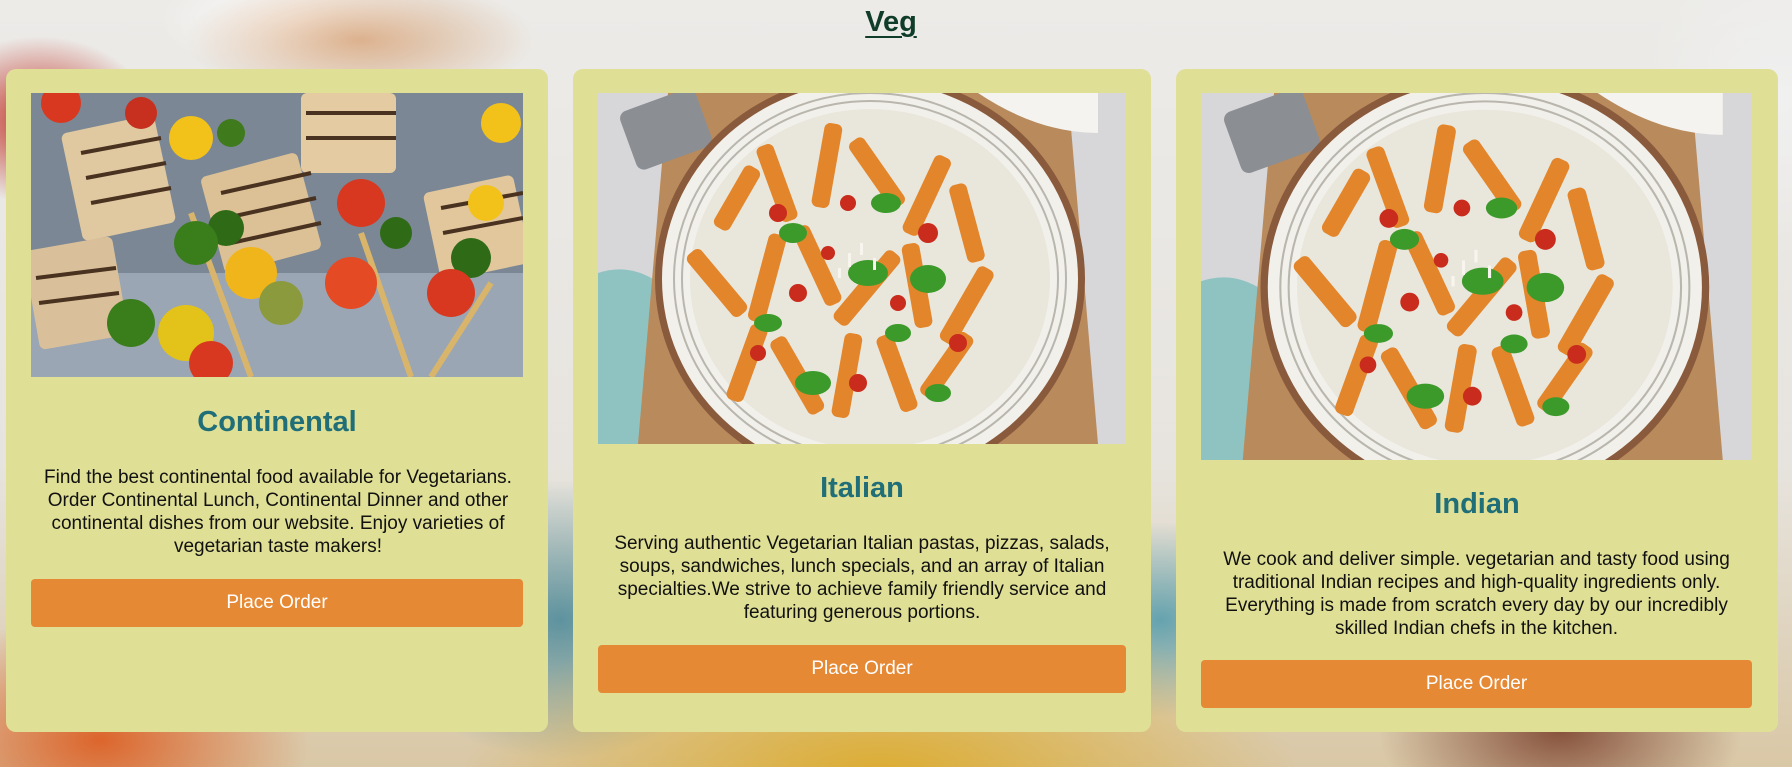 The image size is (1792, 770). I want to click on card-image-skewers, so click(277, 235).